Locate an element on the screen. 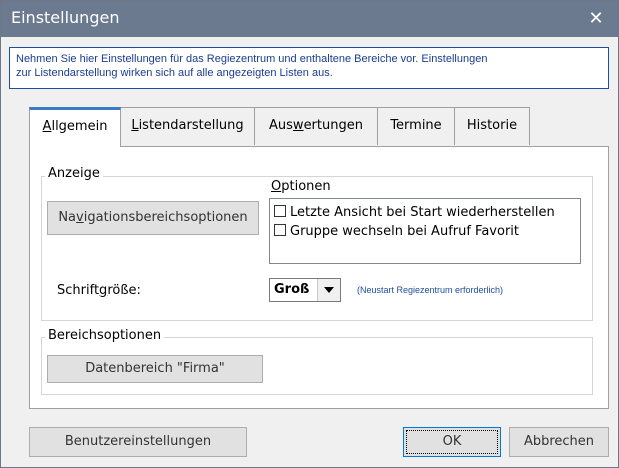  font-size-select: Groß is located at coordinates (305, 290).